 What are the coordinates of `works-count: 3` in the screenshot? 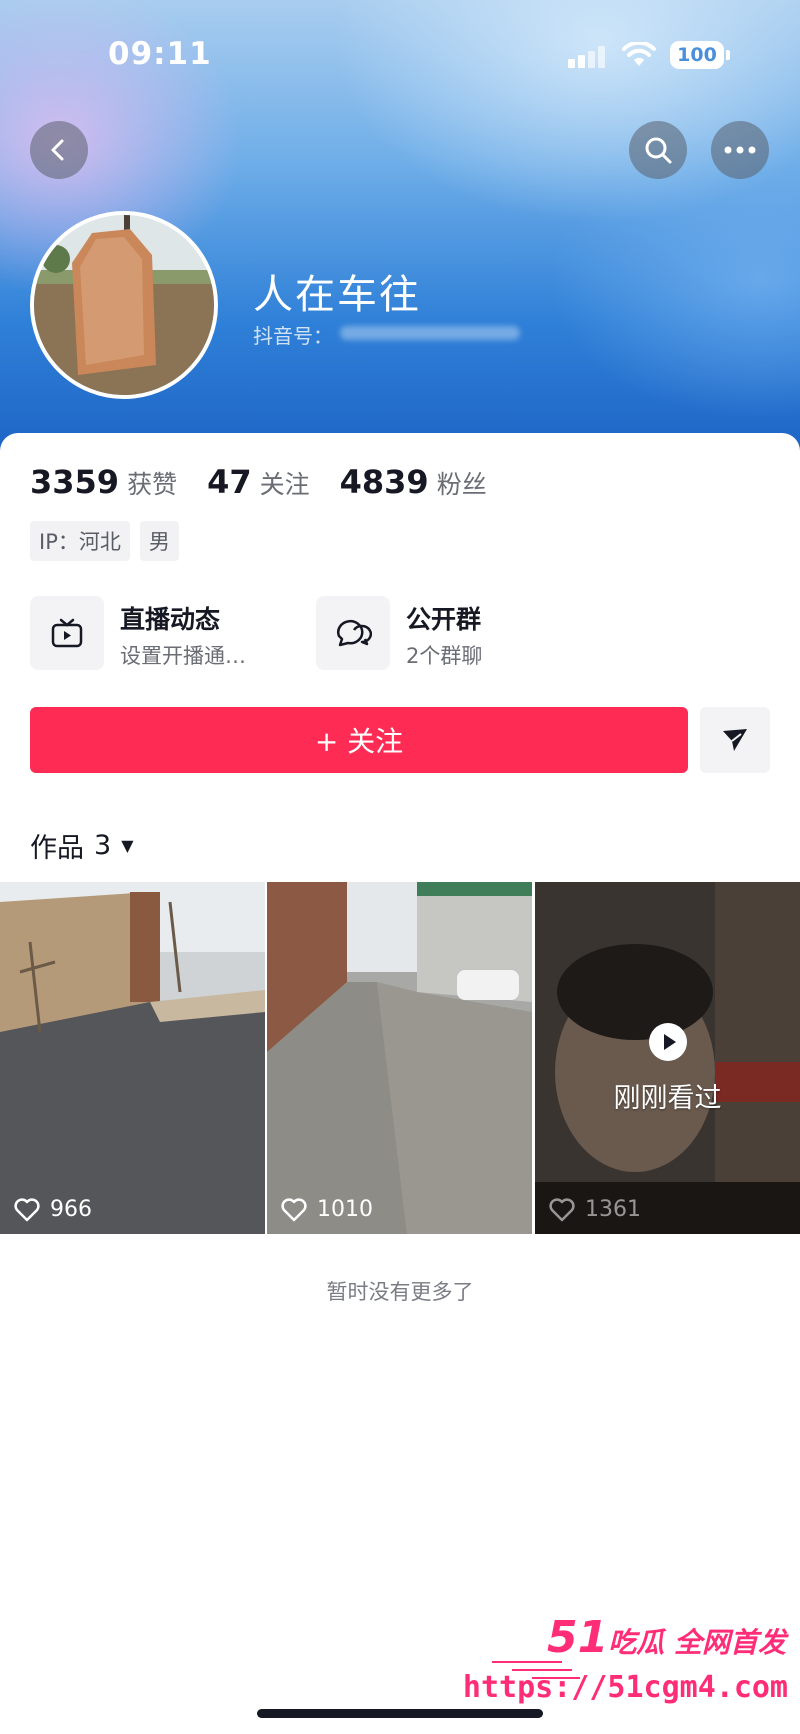 It's located at (103, 845).